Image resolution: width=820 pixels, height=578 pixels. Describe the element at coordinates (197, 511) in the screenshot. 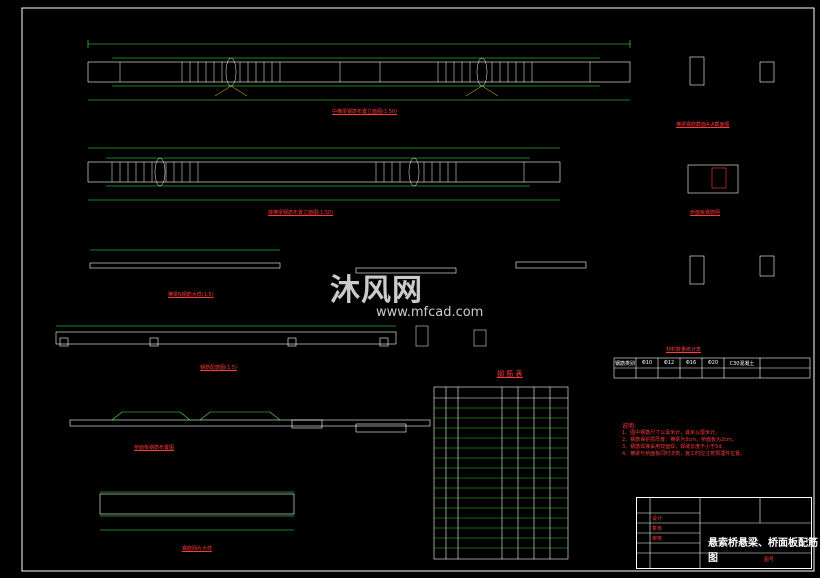

I see `view-slab-net` at that location.